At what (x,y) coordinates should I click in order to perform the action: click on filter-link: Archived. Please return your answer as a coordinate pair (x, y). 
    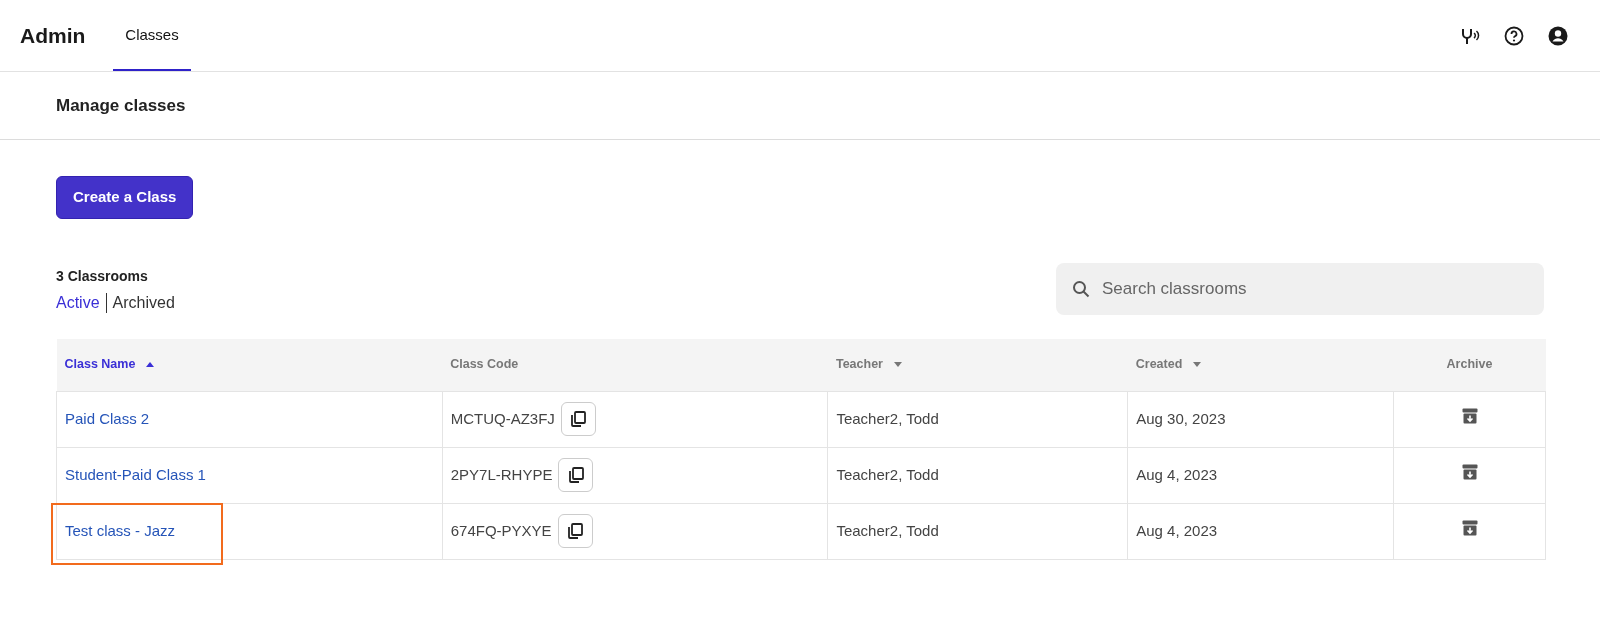
    Looking at the image, I should click on (143, 303).